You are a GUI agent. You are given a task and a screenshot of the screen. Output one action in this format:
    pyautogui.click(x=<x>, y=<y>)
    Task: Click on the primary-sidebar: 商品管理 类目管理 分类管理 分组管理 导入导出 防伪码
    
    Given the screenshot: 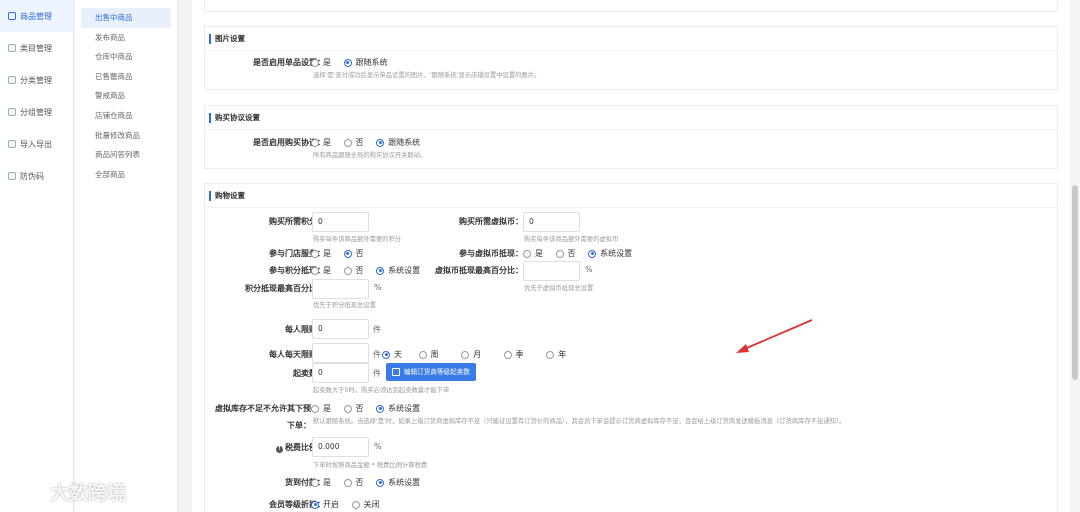 What is the action you would take?
    pyautogui.click(x=37, y=256)
    